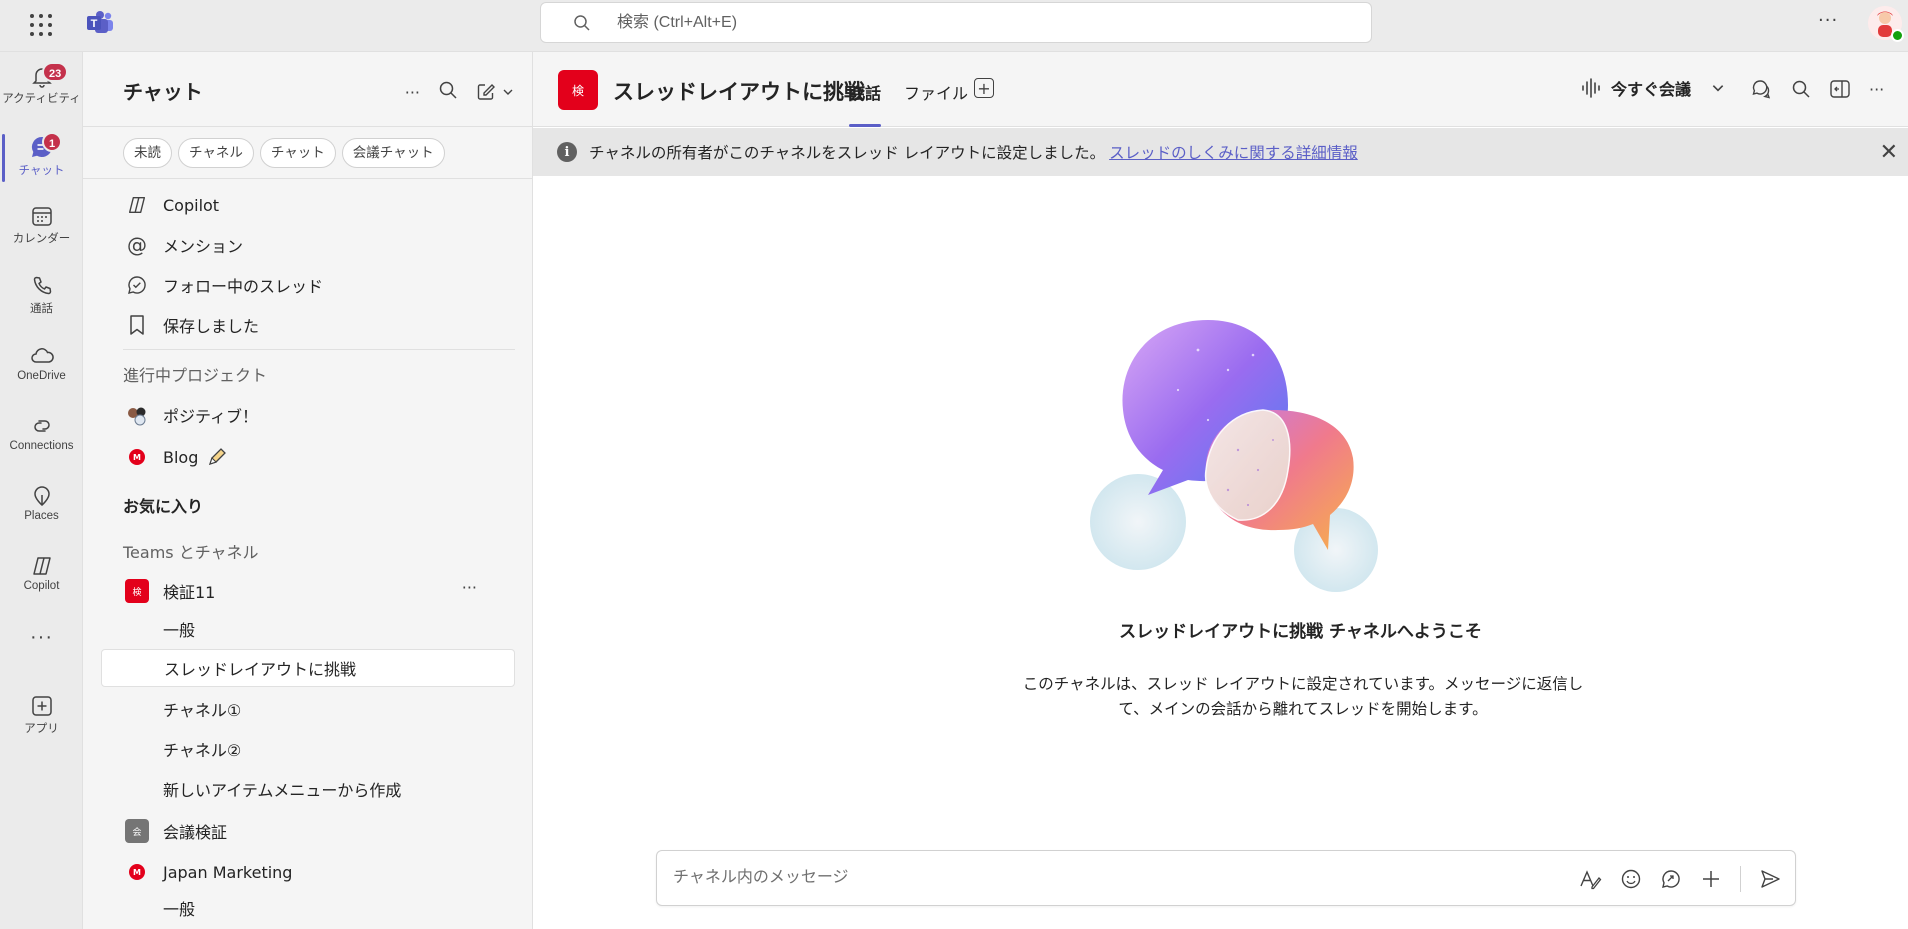  What do you see at coordinates (179, 909) in the screenshot?
I see `channel-name: 一般` at bounding box center [179, 909].